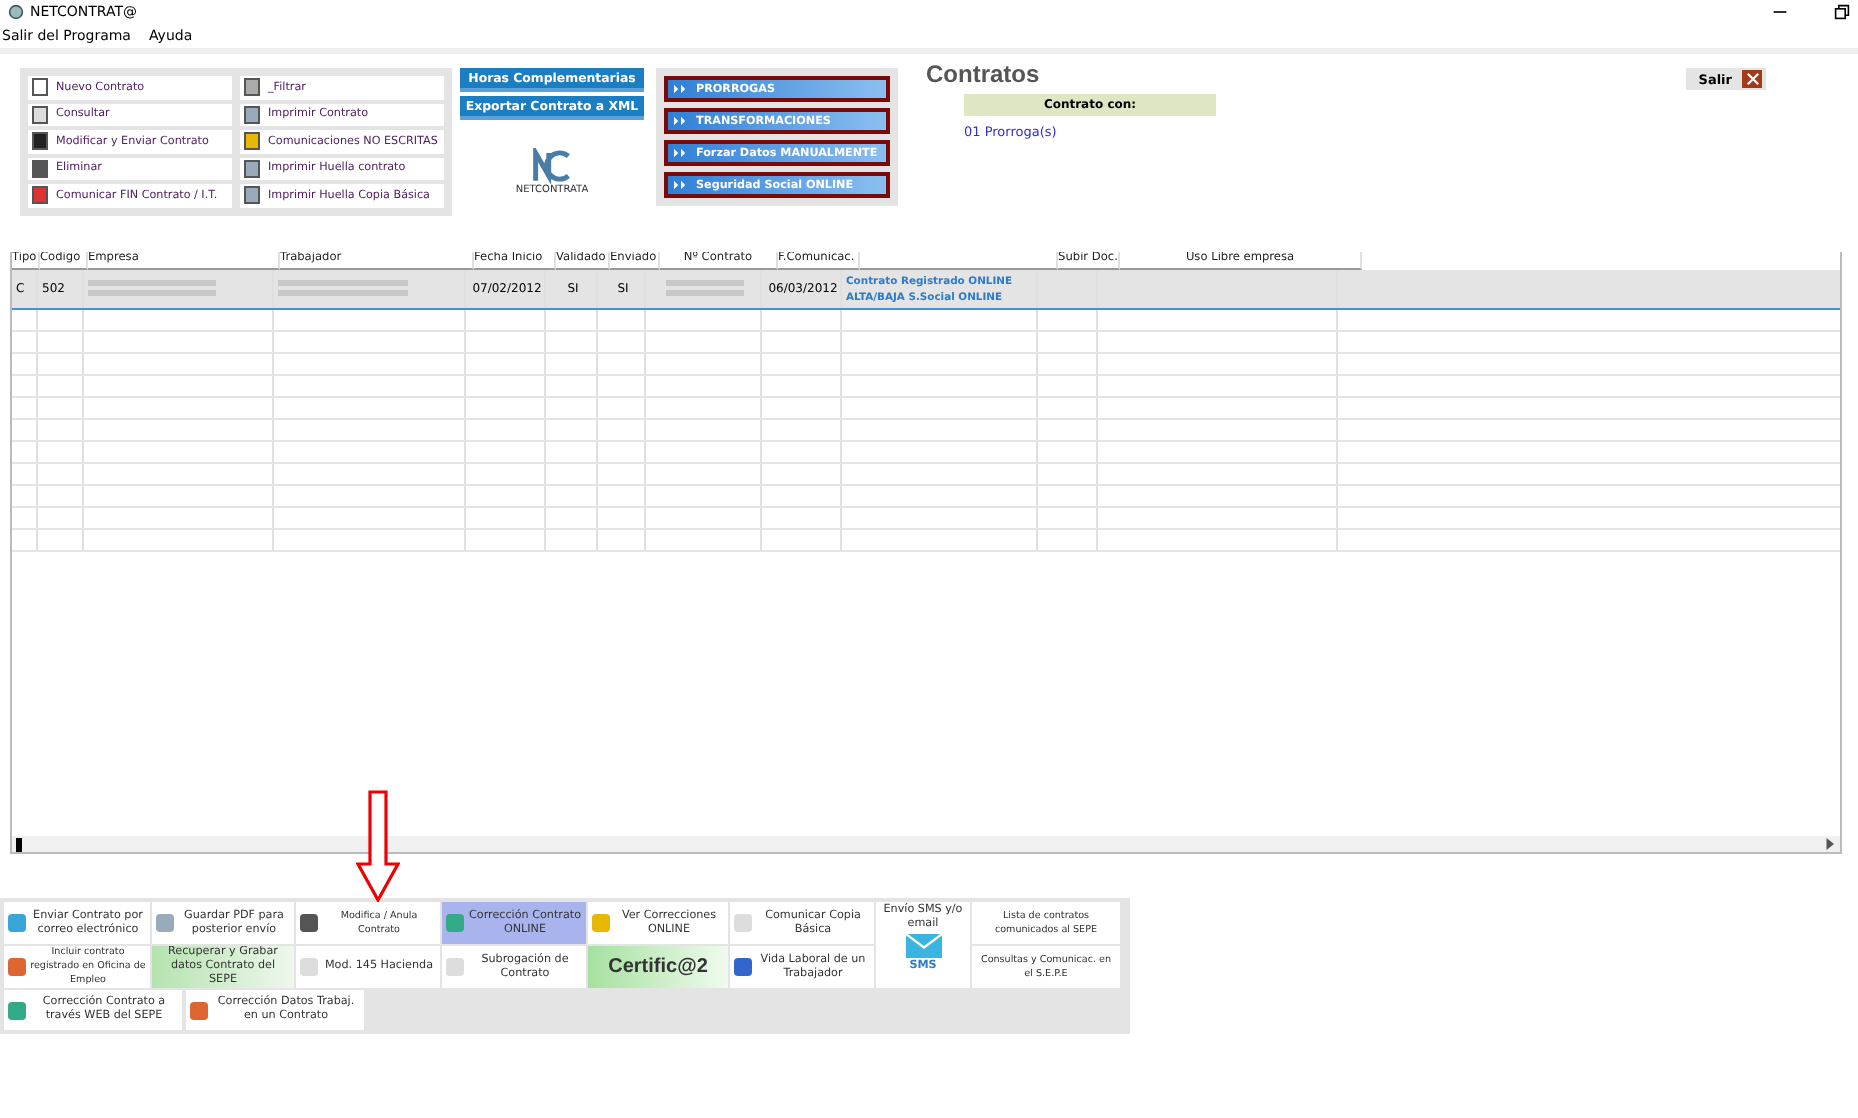 The width and height of the screenshot is (1858, 1118). I want to click on app-icon, so click(16, 12).